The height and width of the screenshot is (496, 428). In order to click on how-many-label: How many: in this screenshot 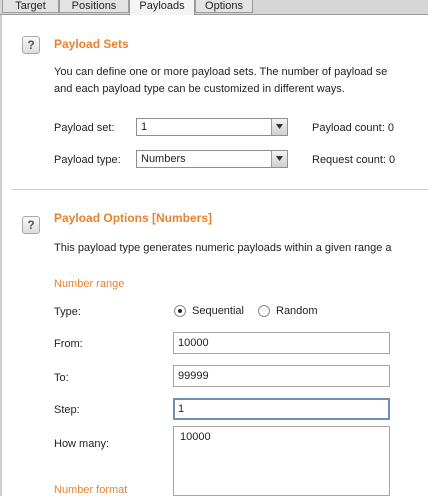, I will do `click(82, 444)`.